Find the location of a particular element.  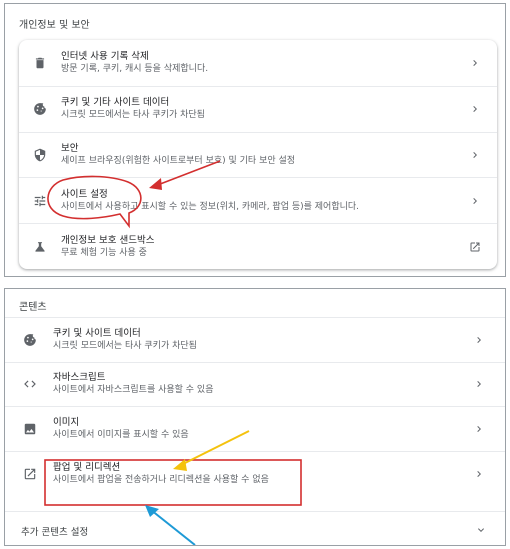

privacy-section-title: 개인정보 및 보안 is located at coordinates (54, 25).